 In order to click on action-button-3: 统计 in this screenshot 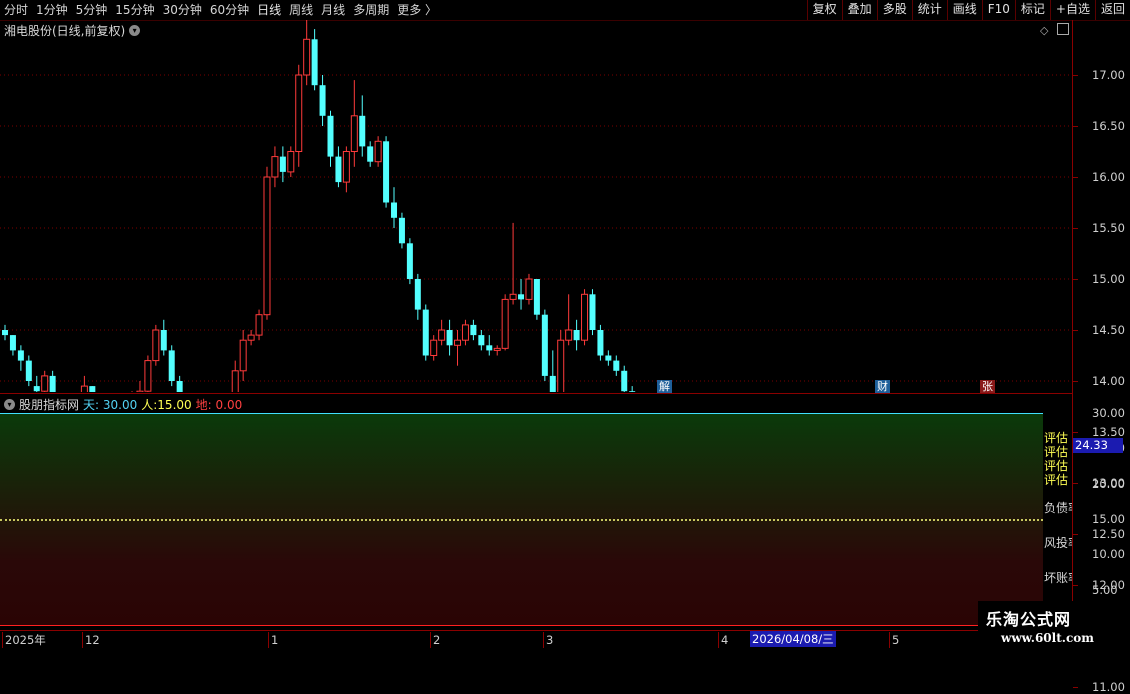, I will do `click(929, 10)`.